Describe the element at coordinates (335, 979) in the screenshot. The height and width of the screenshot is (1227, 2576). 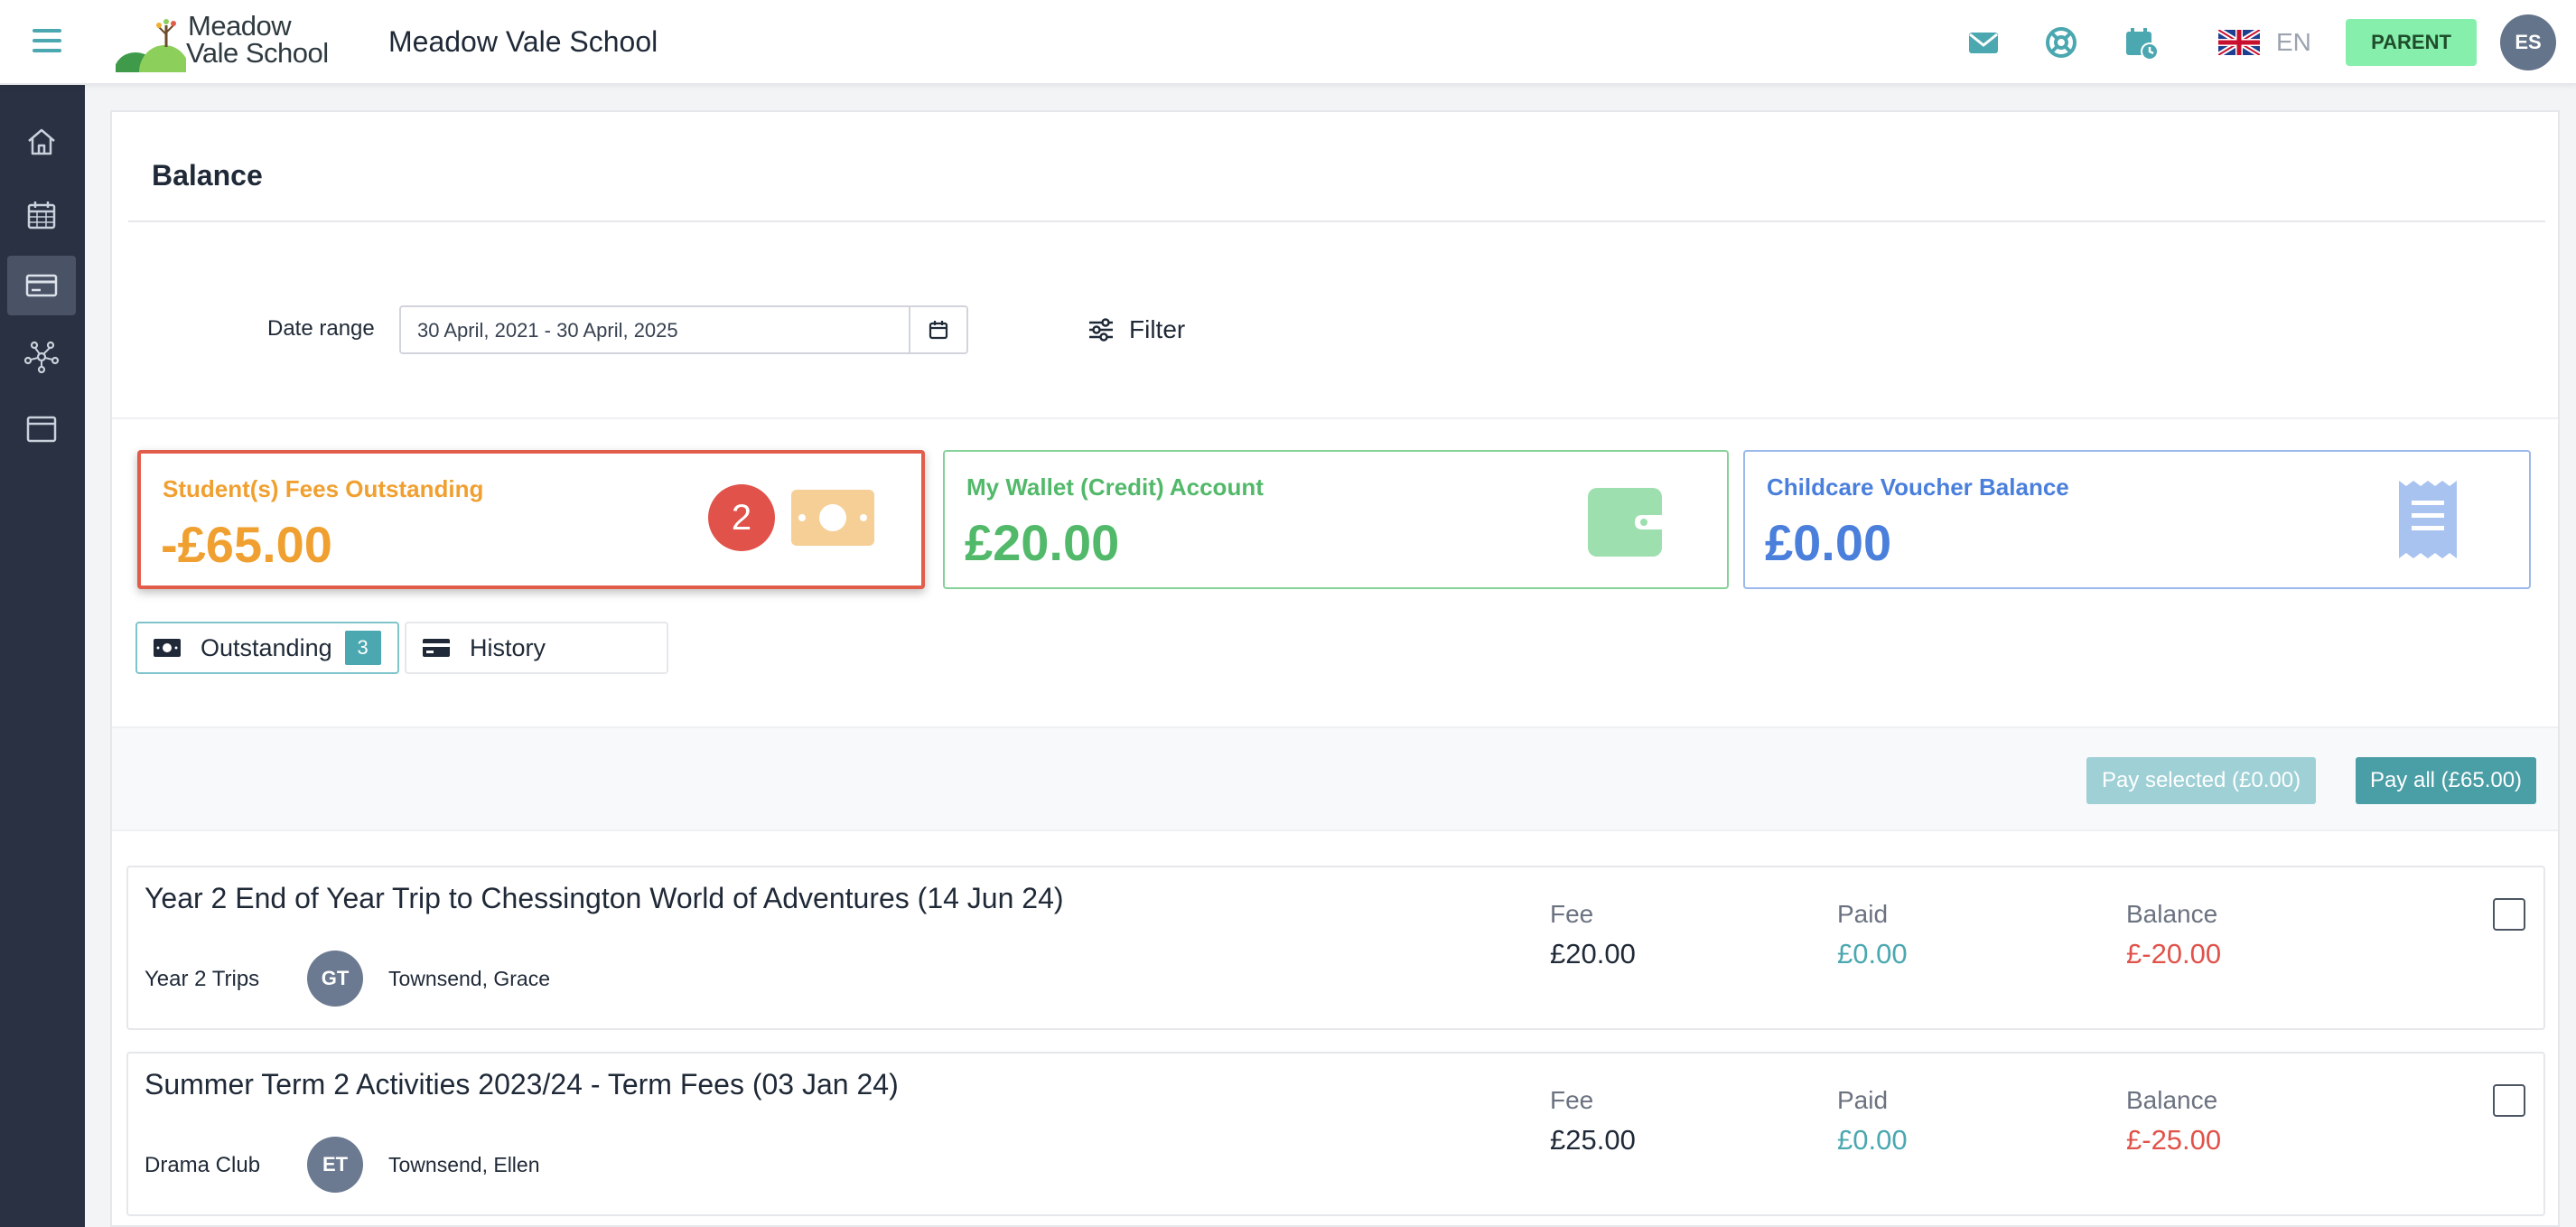
I see `student-avatar: GT` at that location.